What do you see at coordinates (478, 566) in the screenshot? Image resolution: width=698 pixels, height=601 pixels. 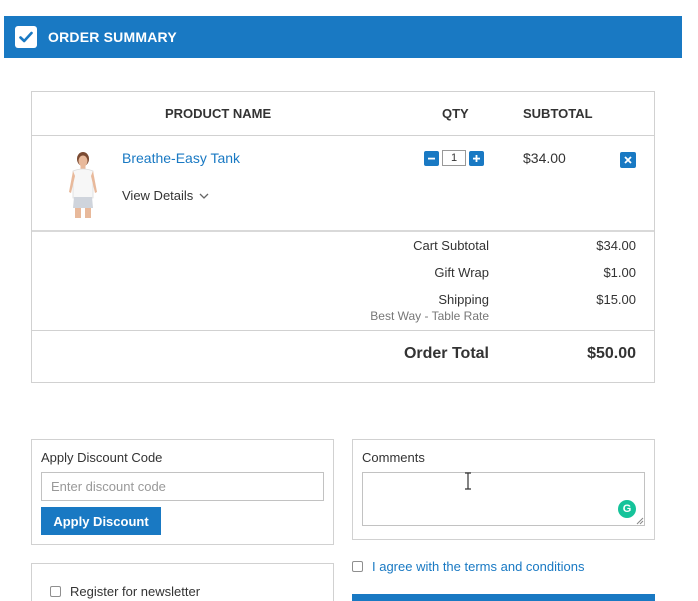 I see `terms-link: I agree with the terms and conditions` at bounding box center [478, 566].